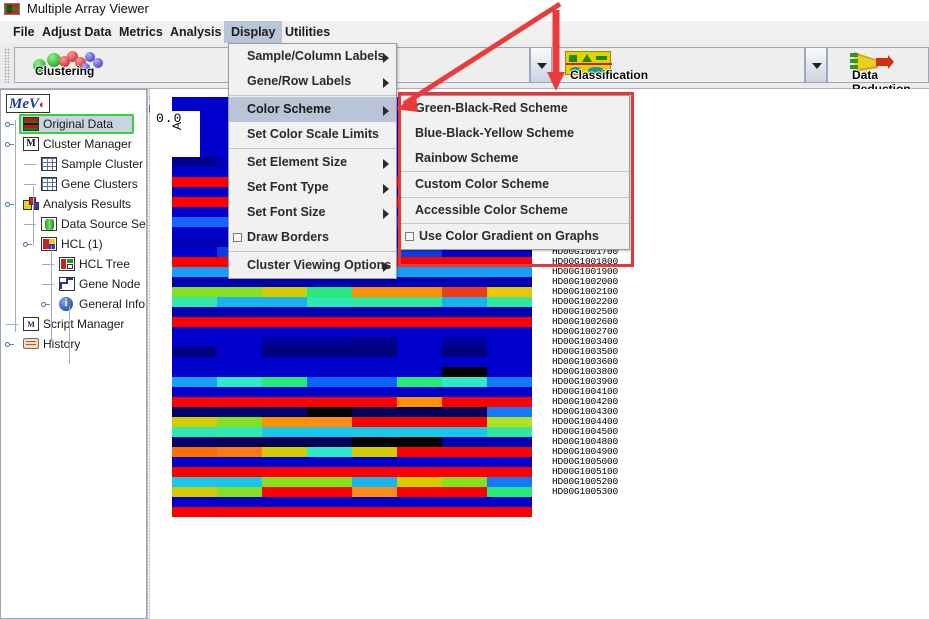  I want to click on submenu-item-custom-color-scheme: Custom Color Scheme, so click(515, 184).